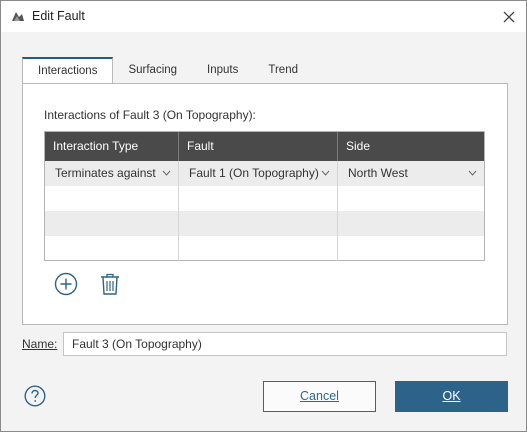  Describe the element at coordinates (258, 146) in the screenshot. I see `column-header-fault: Fault` at that location.